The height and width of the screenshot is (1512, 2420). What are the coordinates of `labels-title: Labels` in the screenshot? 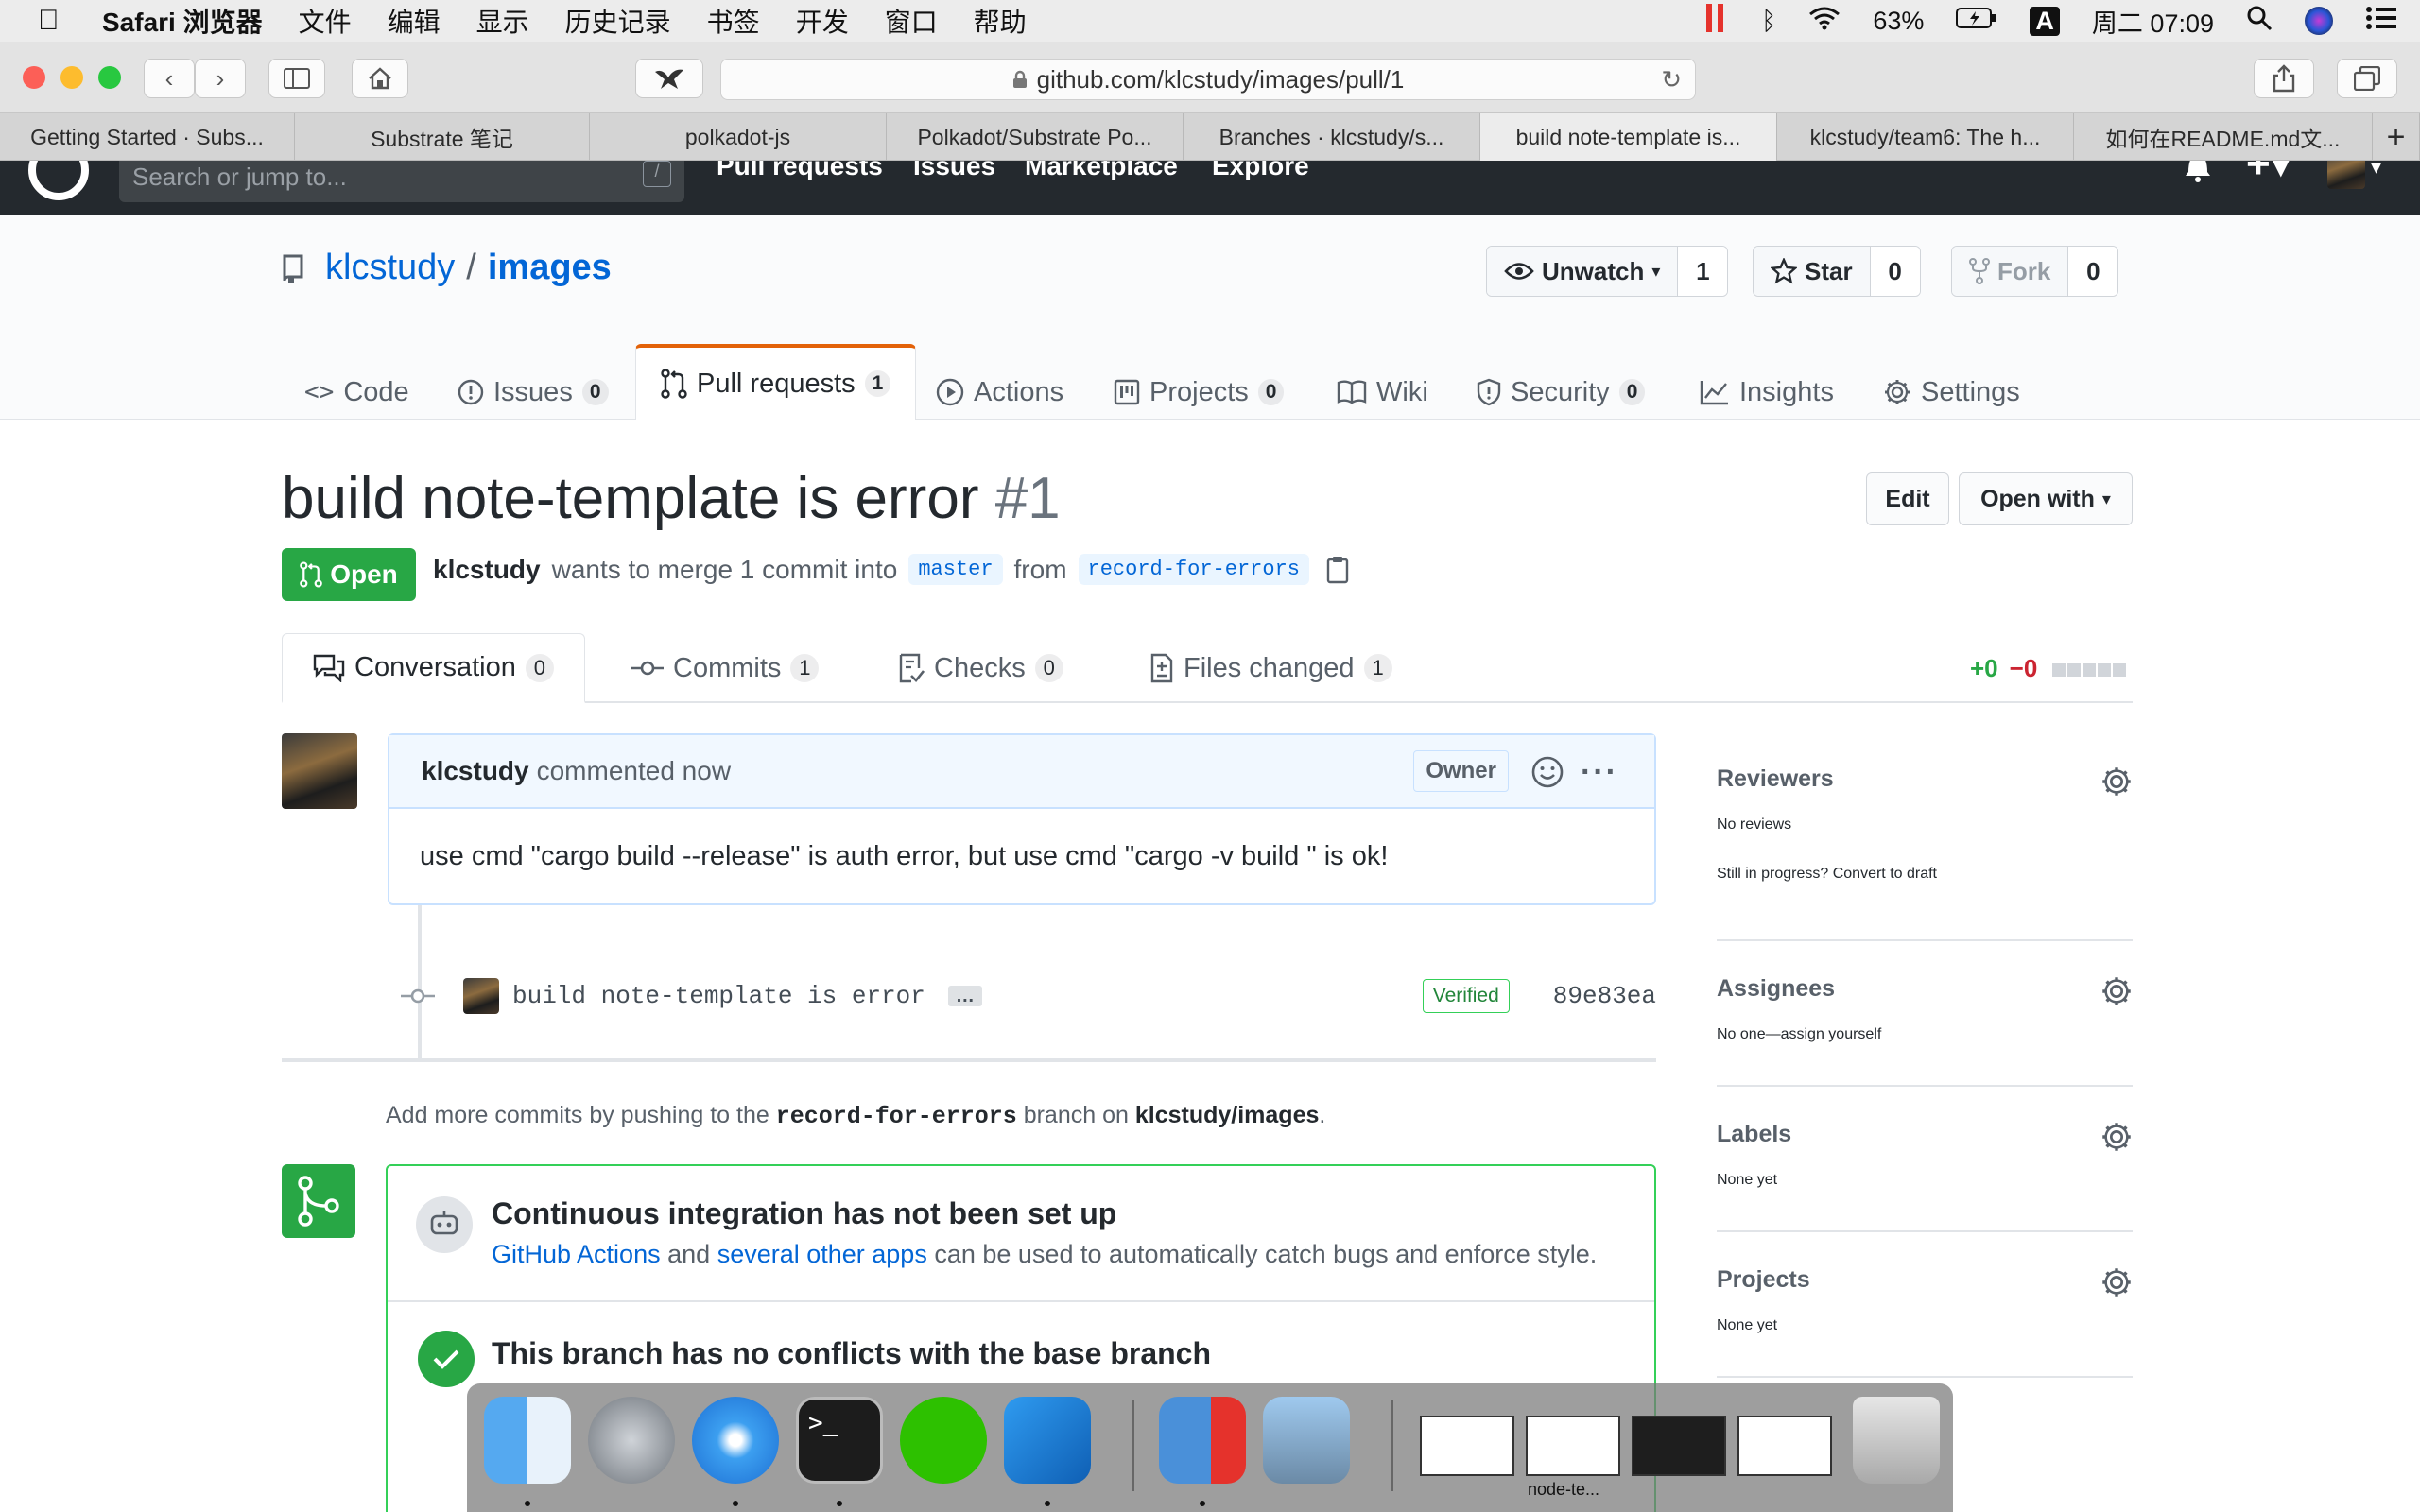 It's located at (1754, 1134).